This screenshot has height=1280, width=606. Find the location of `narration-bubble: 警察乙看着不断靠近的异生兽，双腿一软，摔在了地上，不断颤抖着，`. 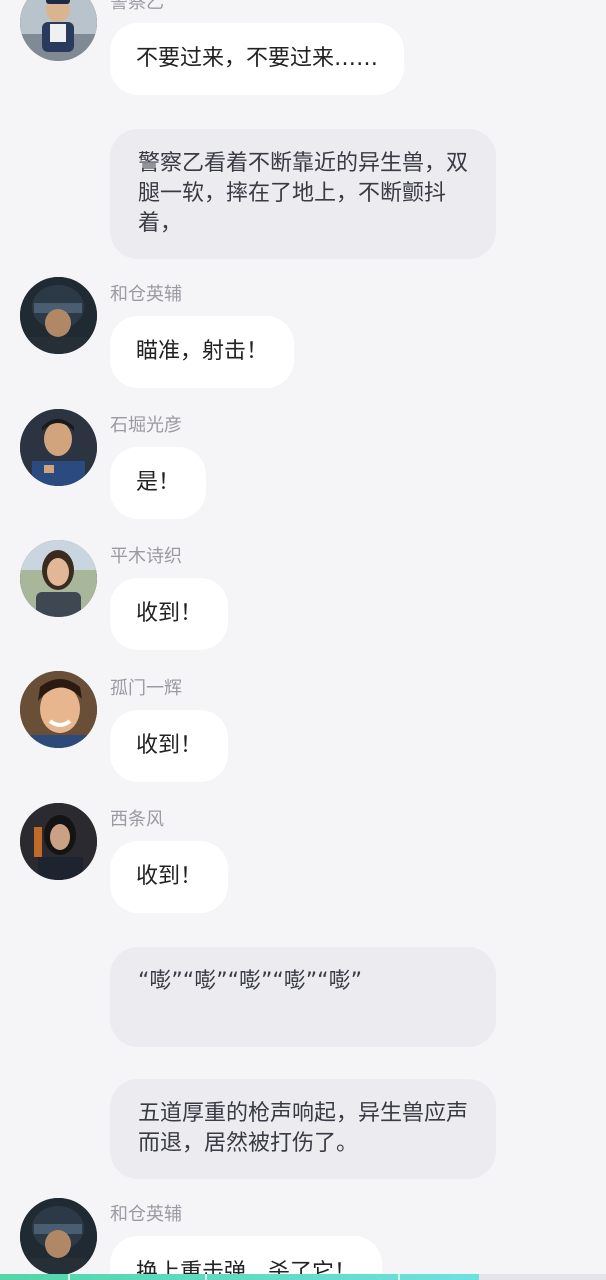

narration-bubble: 警察乙看着不断靠近的异生兽，双腿一软，摔在了地上，不断颤抖着， is located at coordinates (303, 194).